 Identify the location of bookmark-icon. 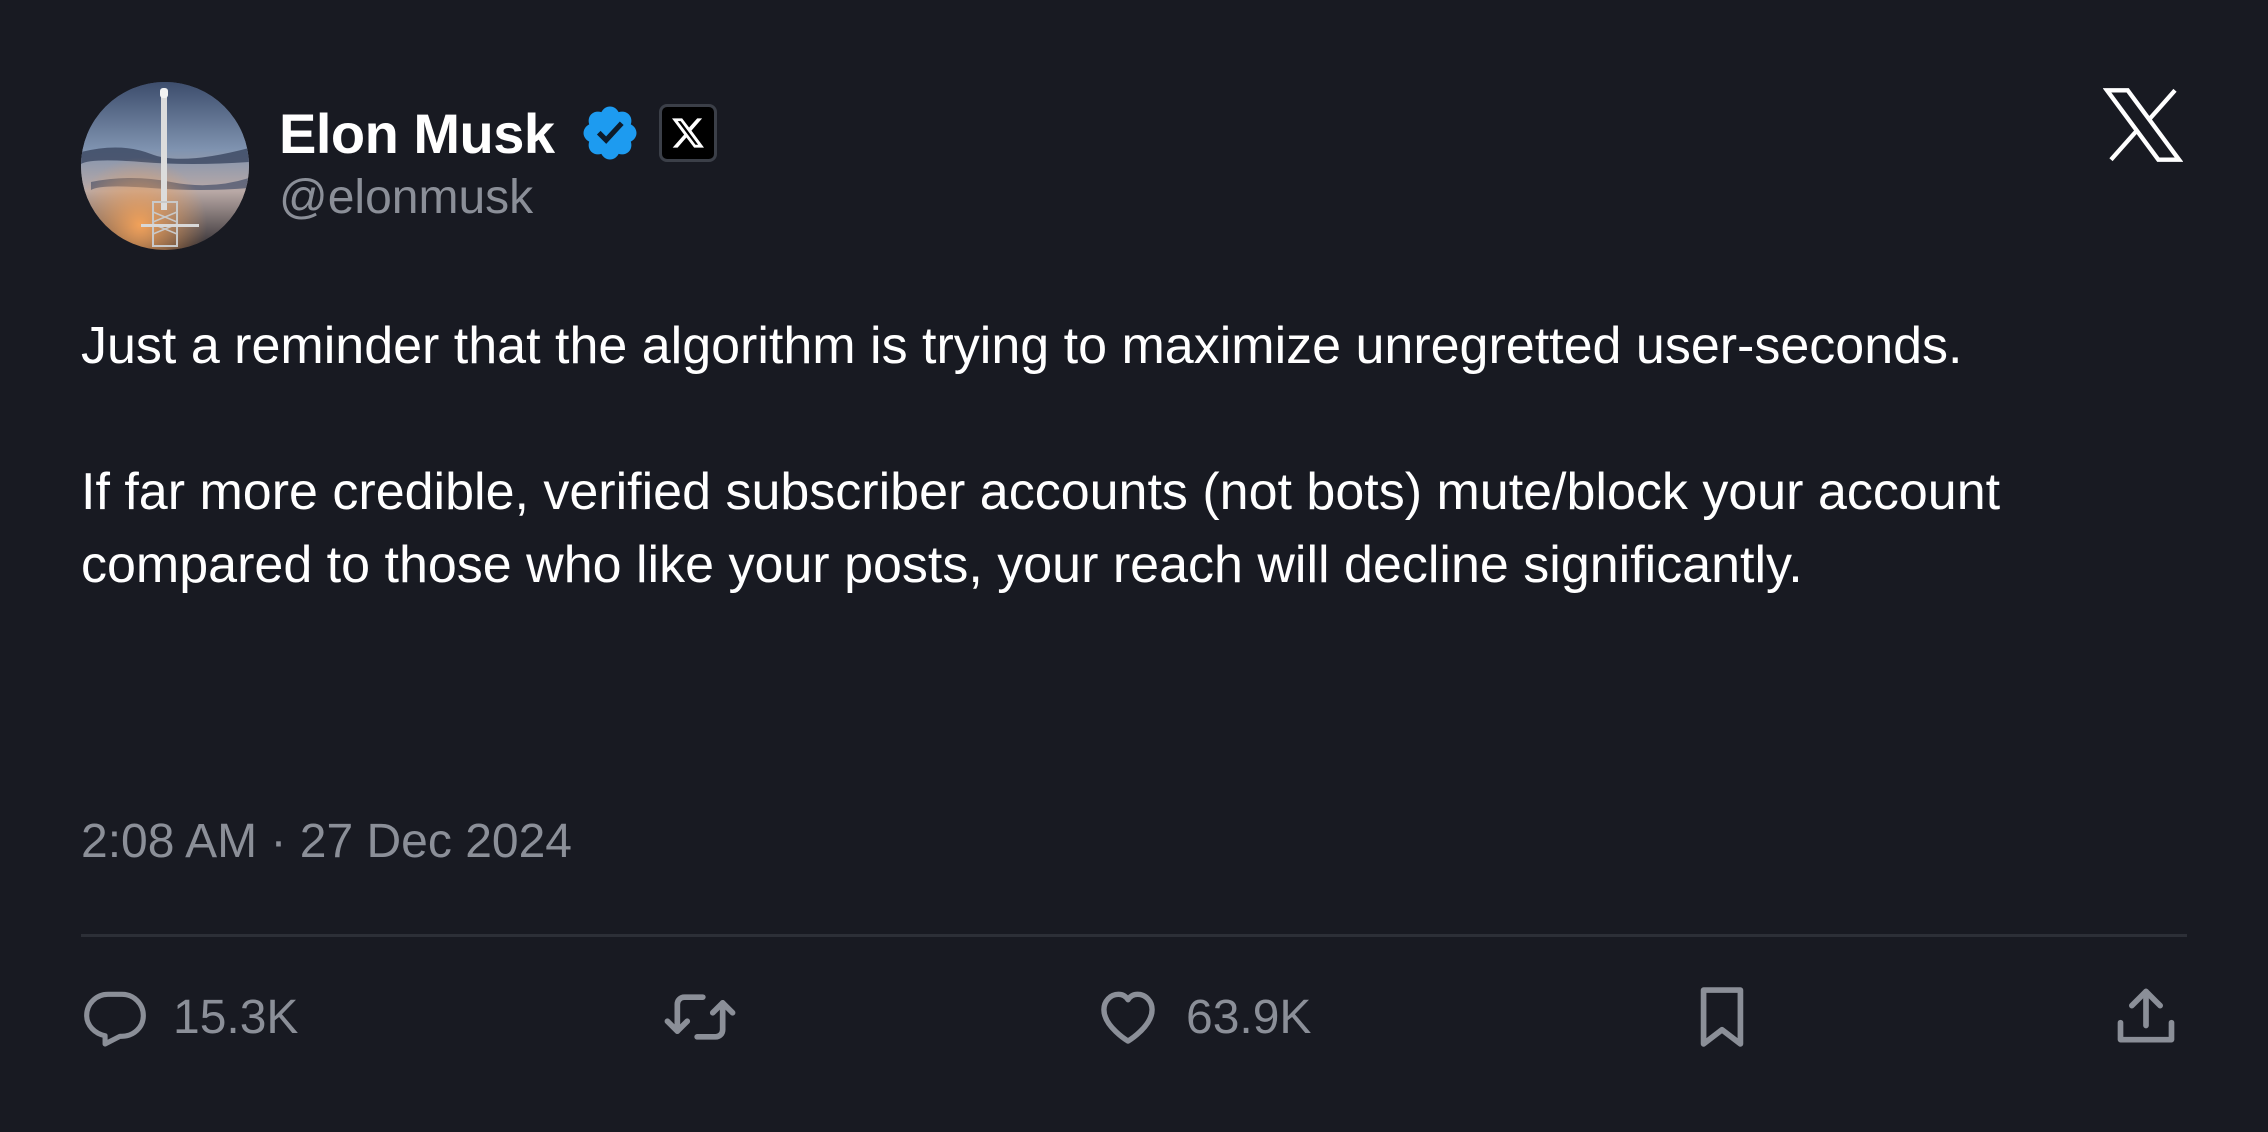
(1722, 1017).